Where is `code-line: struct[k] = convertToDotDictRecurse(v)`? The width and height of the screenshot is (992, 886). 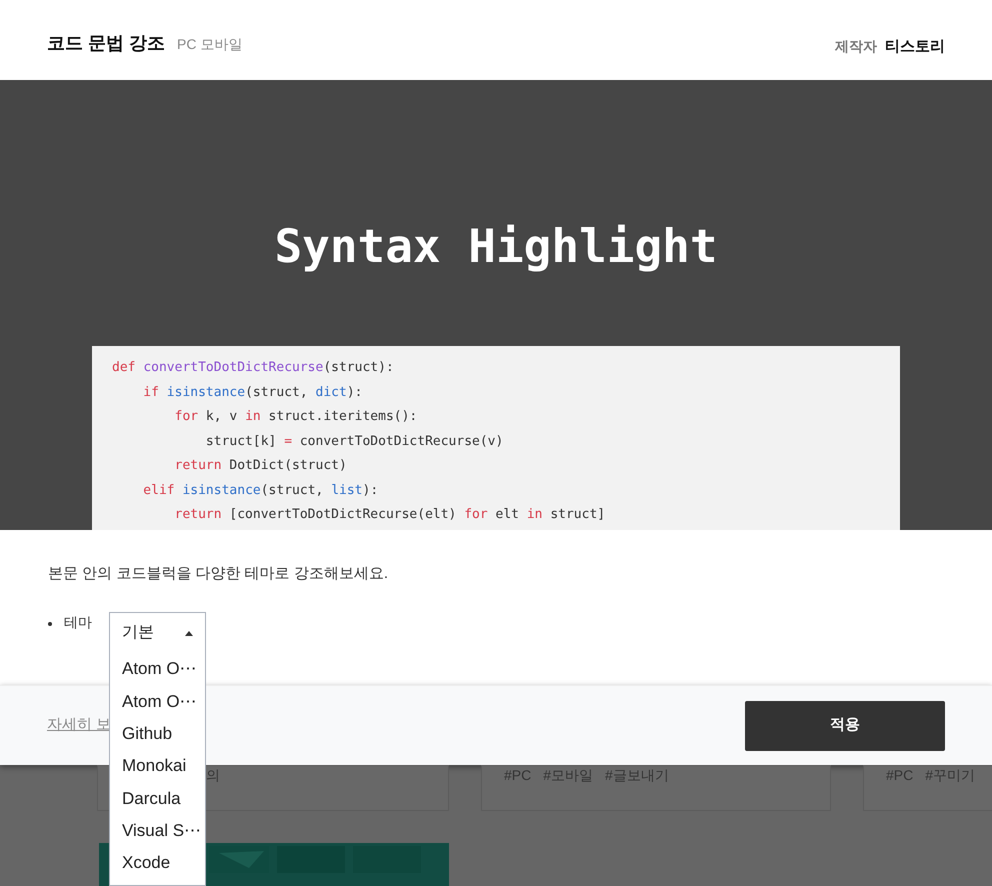 code-line: struct[k] = convertToDotDictRecurse(v) is located at coordinates (354, 441).